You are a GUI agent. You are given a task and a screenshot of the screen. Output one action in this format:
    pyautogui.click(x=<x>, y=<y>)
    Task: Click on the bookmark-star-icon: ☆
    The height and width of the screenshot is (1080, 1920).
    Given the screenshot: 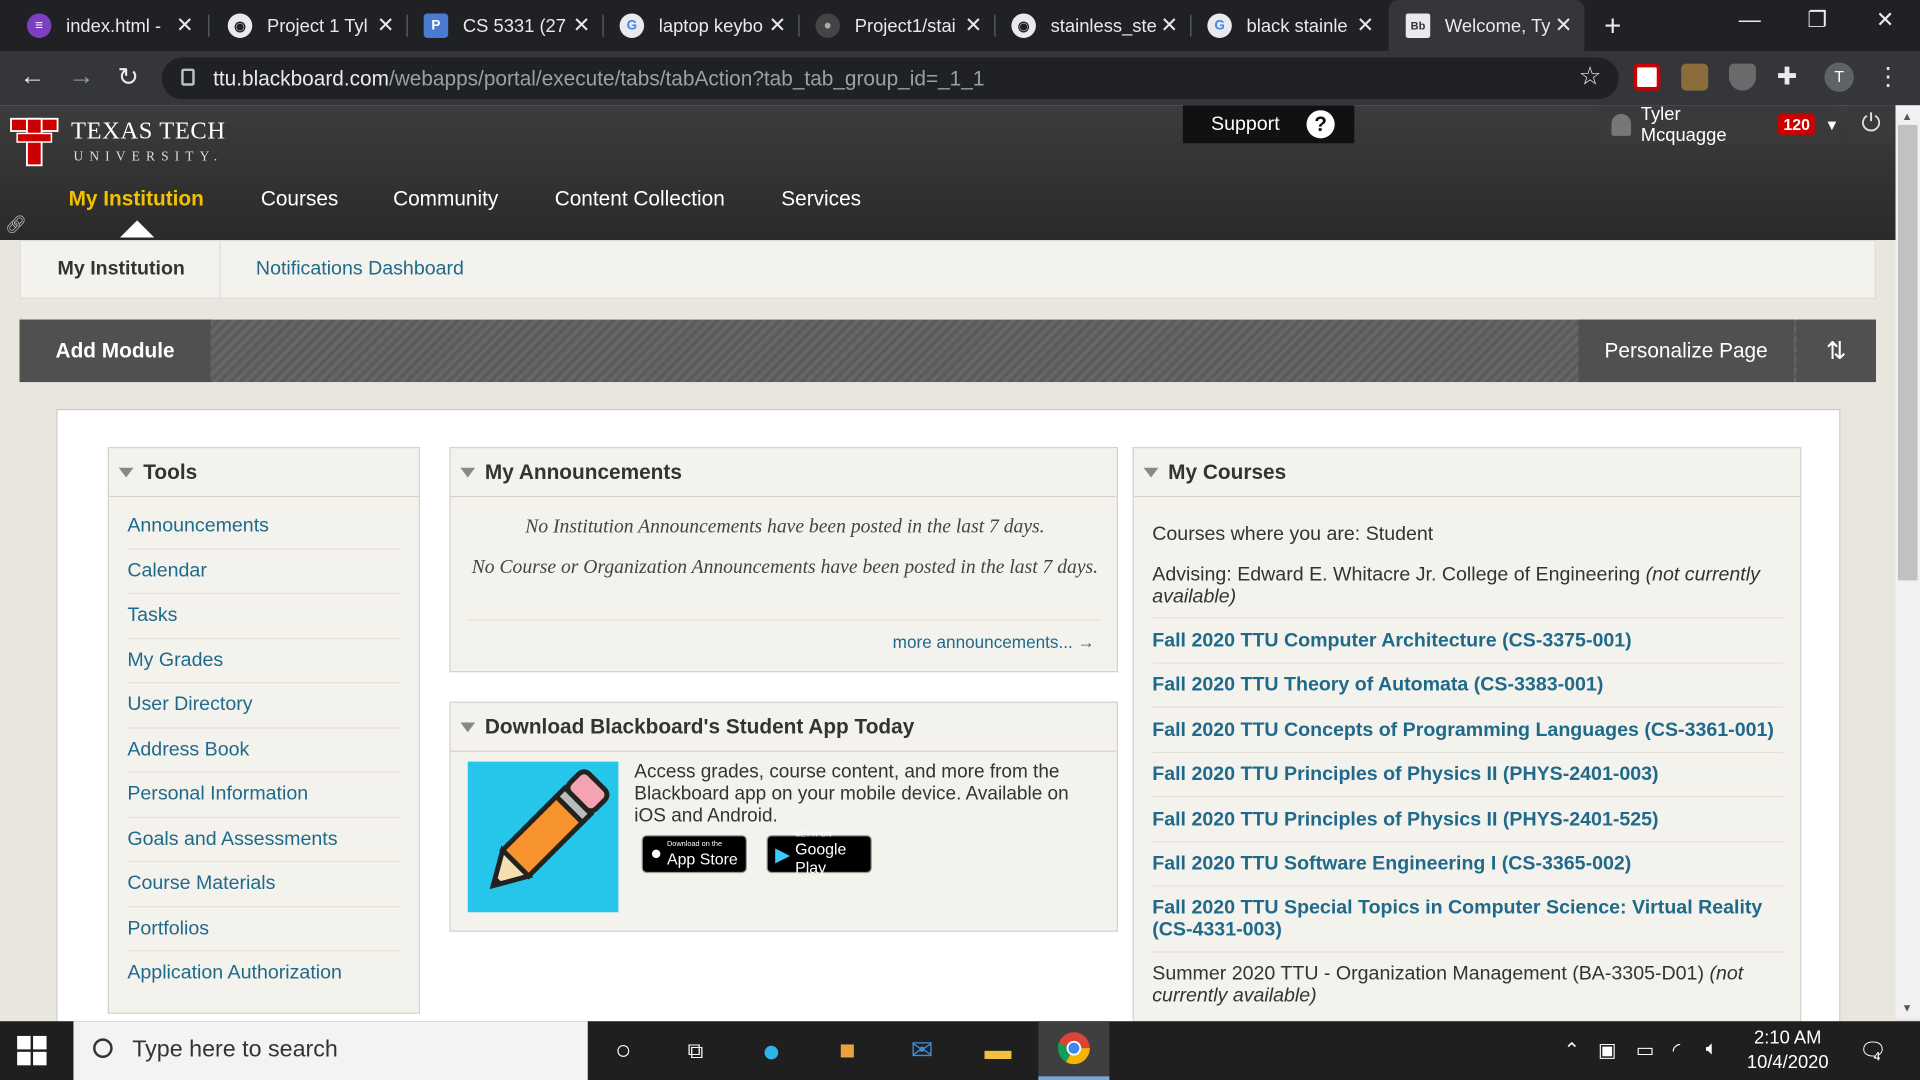 What is the action you would take?
    pyautogui.click(x=1590, y=76)
    